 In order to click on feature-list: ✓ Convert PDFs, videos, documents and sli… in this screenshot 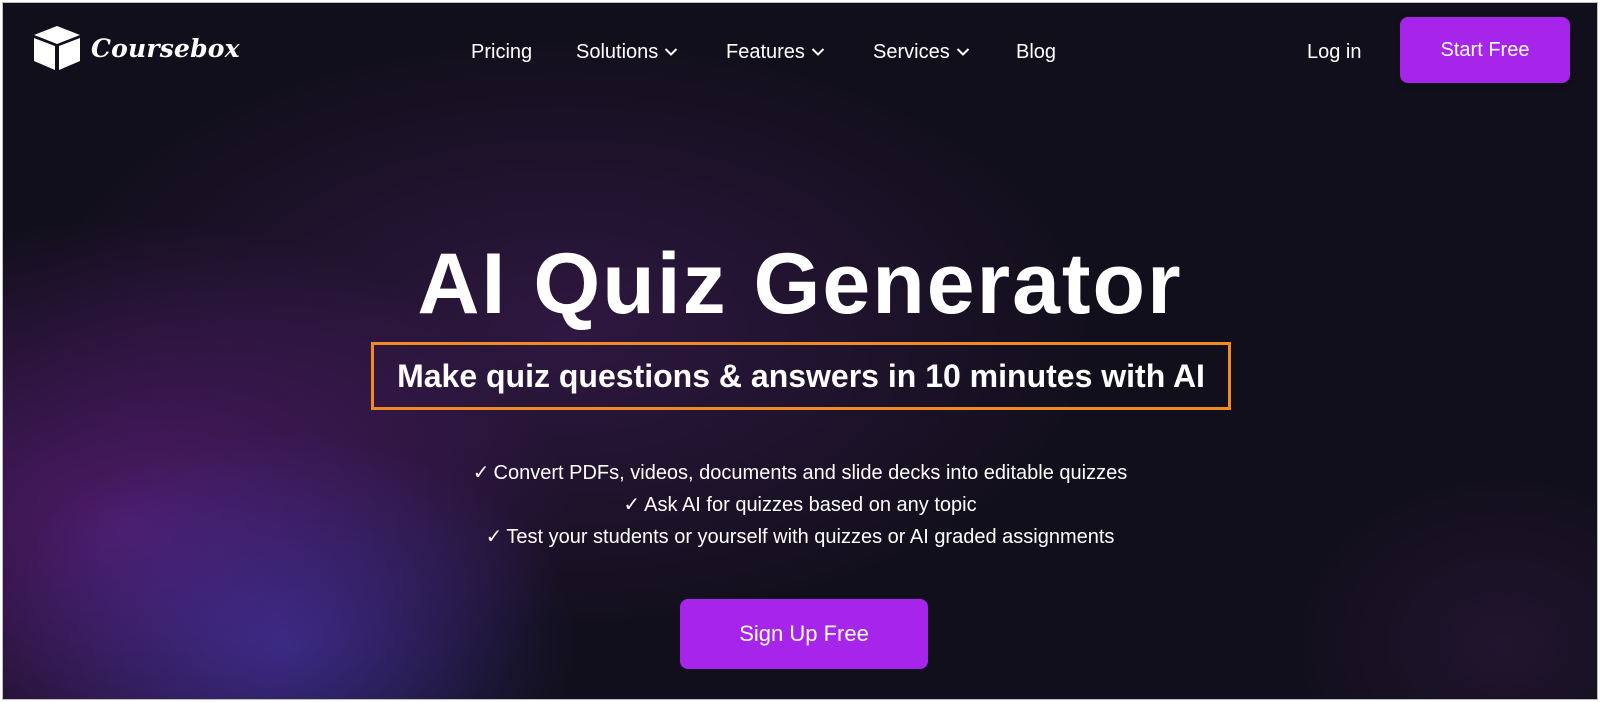, I will do `click(800, 505)`.